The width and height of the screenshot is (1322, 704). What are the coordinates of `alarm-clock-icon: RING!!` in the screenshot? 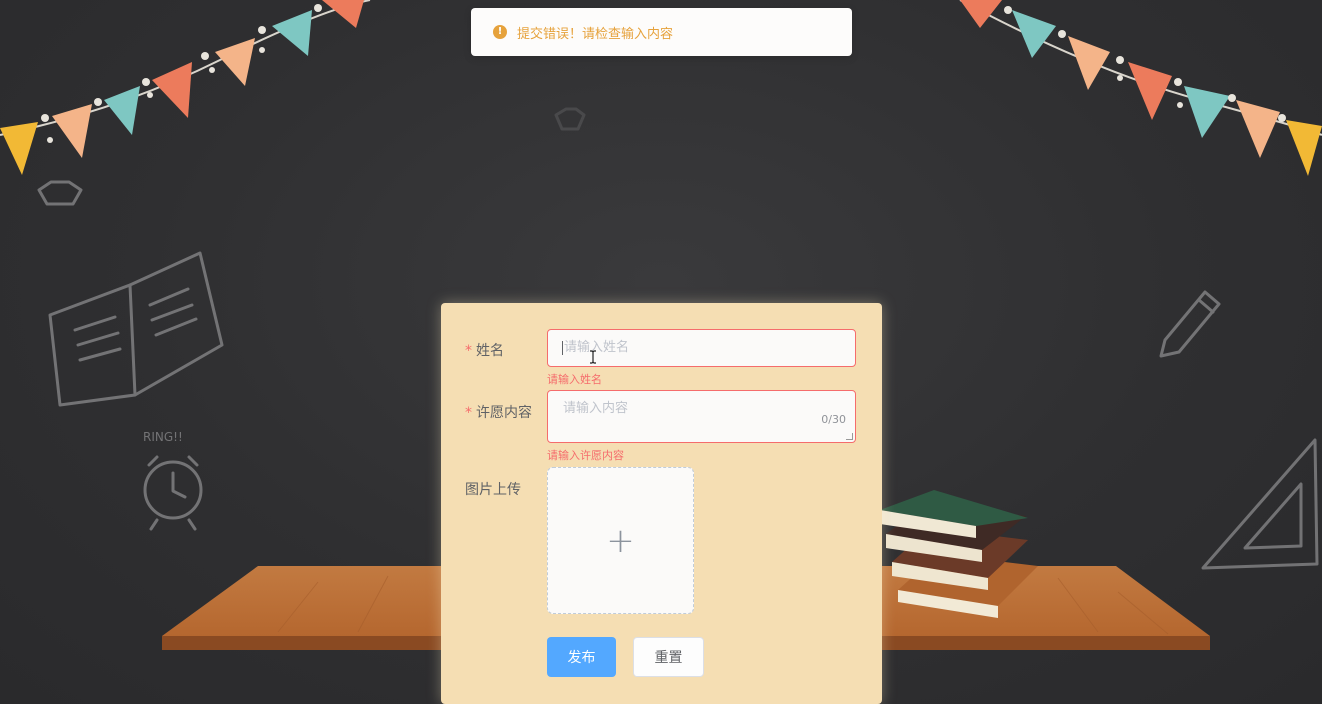 It's located at (173, 480).